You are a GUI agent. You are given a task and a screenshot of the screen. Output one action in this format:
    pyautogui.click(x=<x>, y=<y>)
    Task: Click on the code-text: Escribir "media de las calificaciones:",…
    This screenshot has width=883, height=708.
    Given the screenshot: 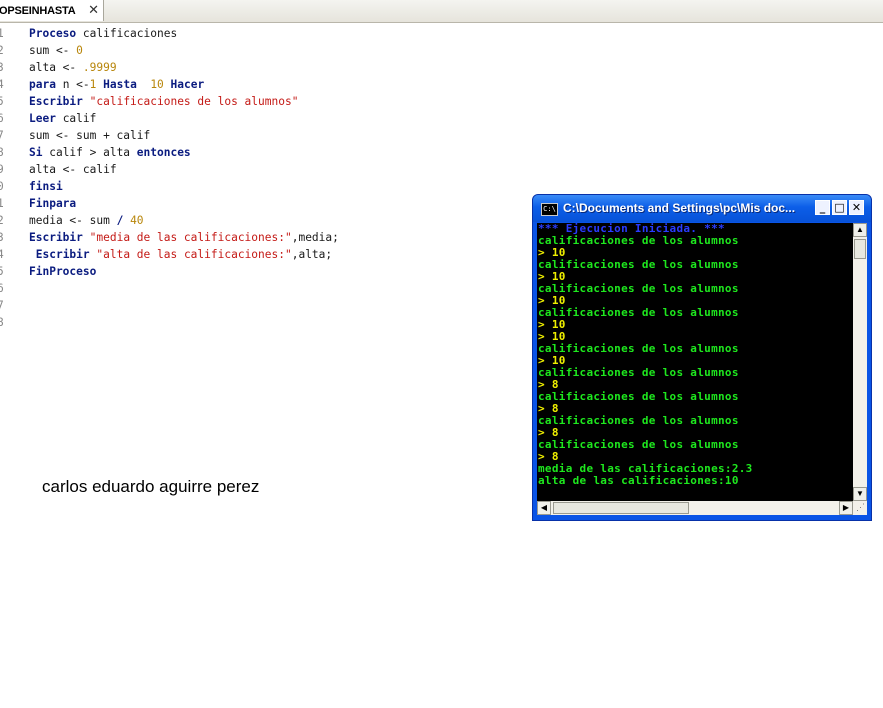 What is the action you would take?
    pyautogui.click(x=184, y=237)
    